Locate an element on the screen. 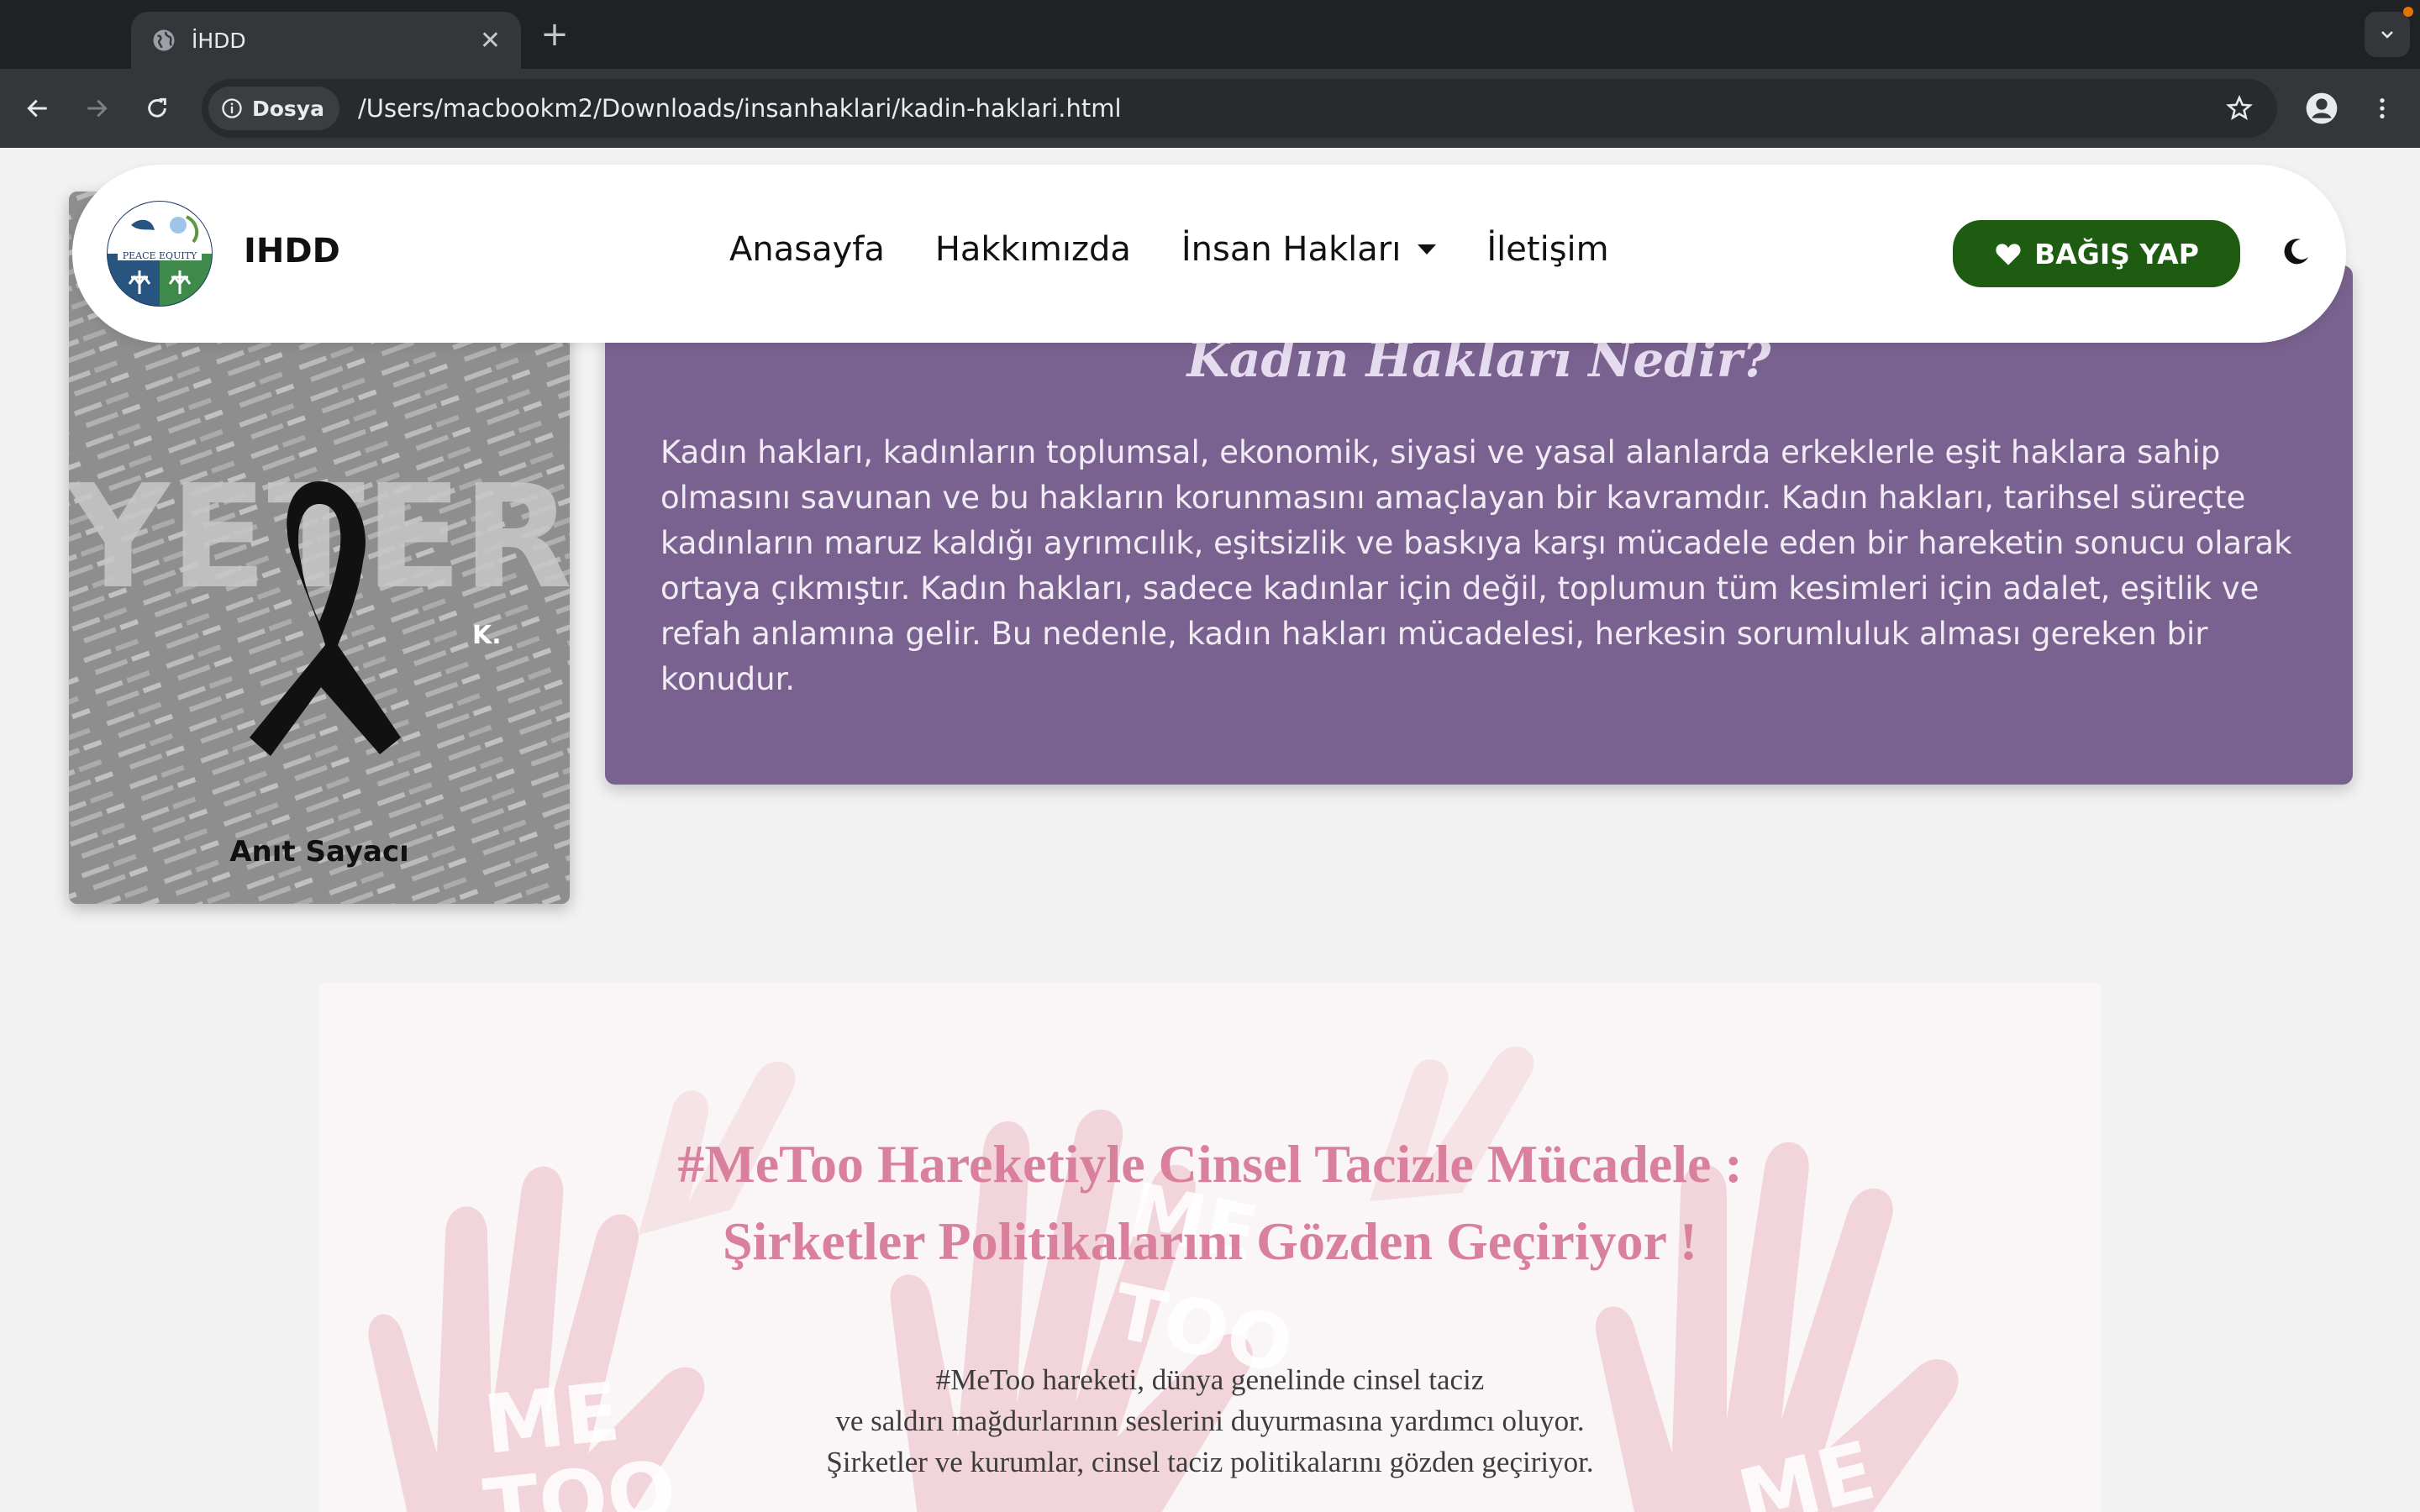  arrow-left-icon is located at coordinates (37, 108).